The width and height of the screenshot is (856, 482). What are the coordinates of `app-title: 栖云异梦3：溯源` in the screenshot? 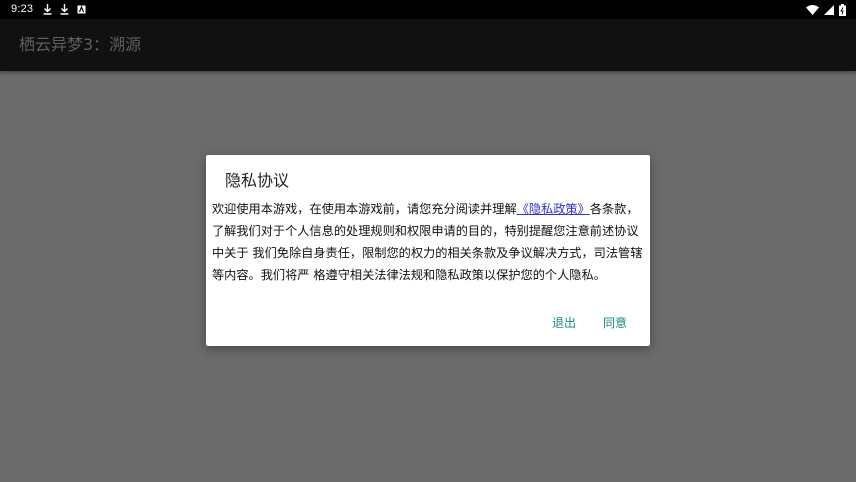 It's located at (80, 44).